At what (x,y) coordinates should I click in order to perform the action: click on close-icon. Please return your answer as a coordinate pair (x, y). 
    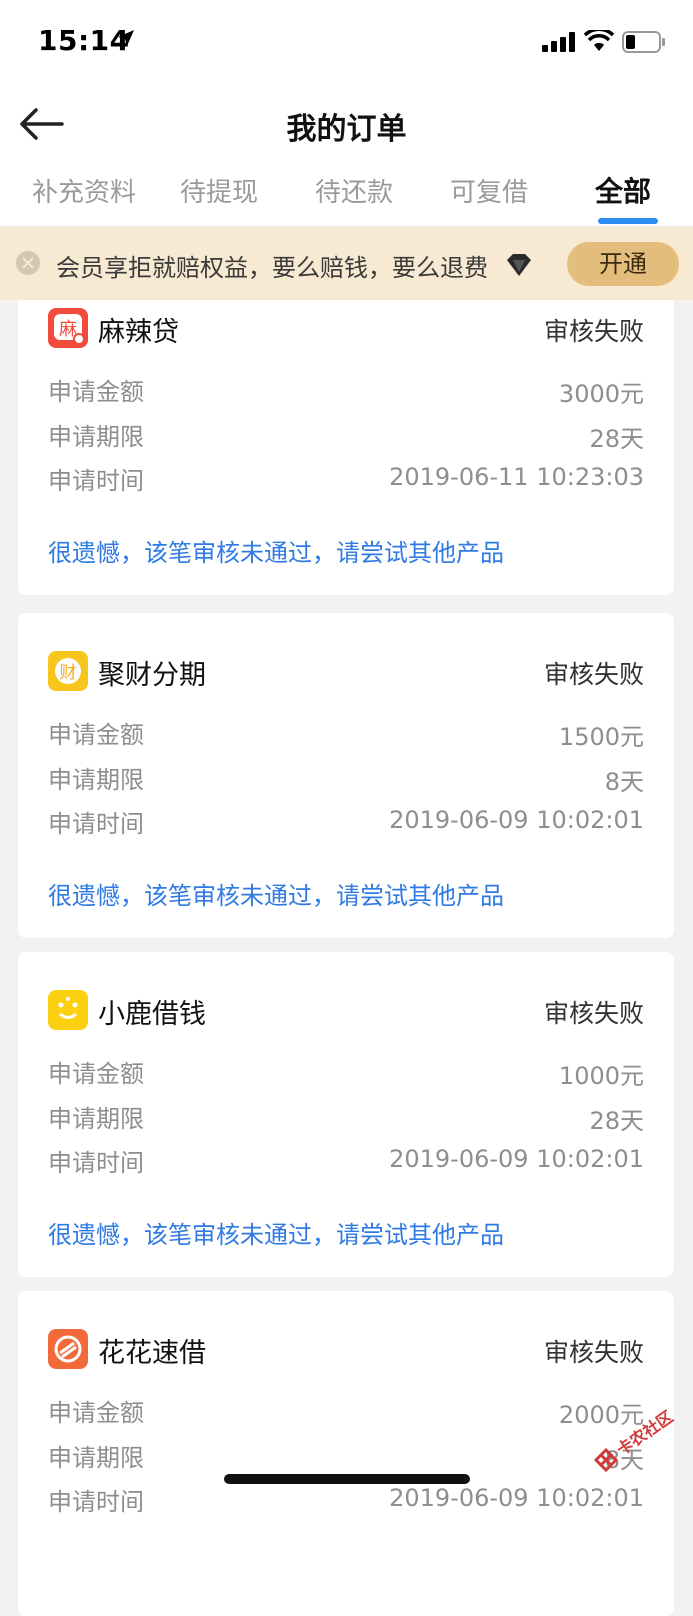
    Looking at the image, I should click on (28, 263).